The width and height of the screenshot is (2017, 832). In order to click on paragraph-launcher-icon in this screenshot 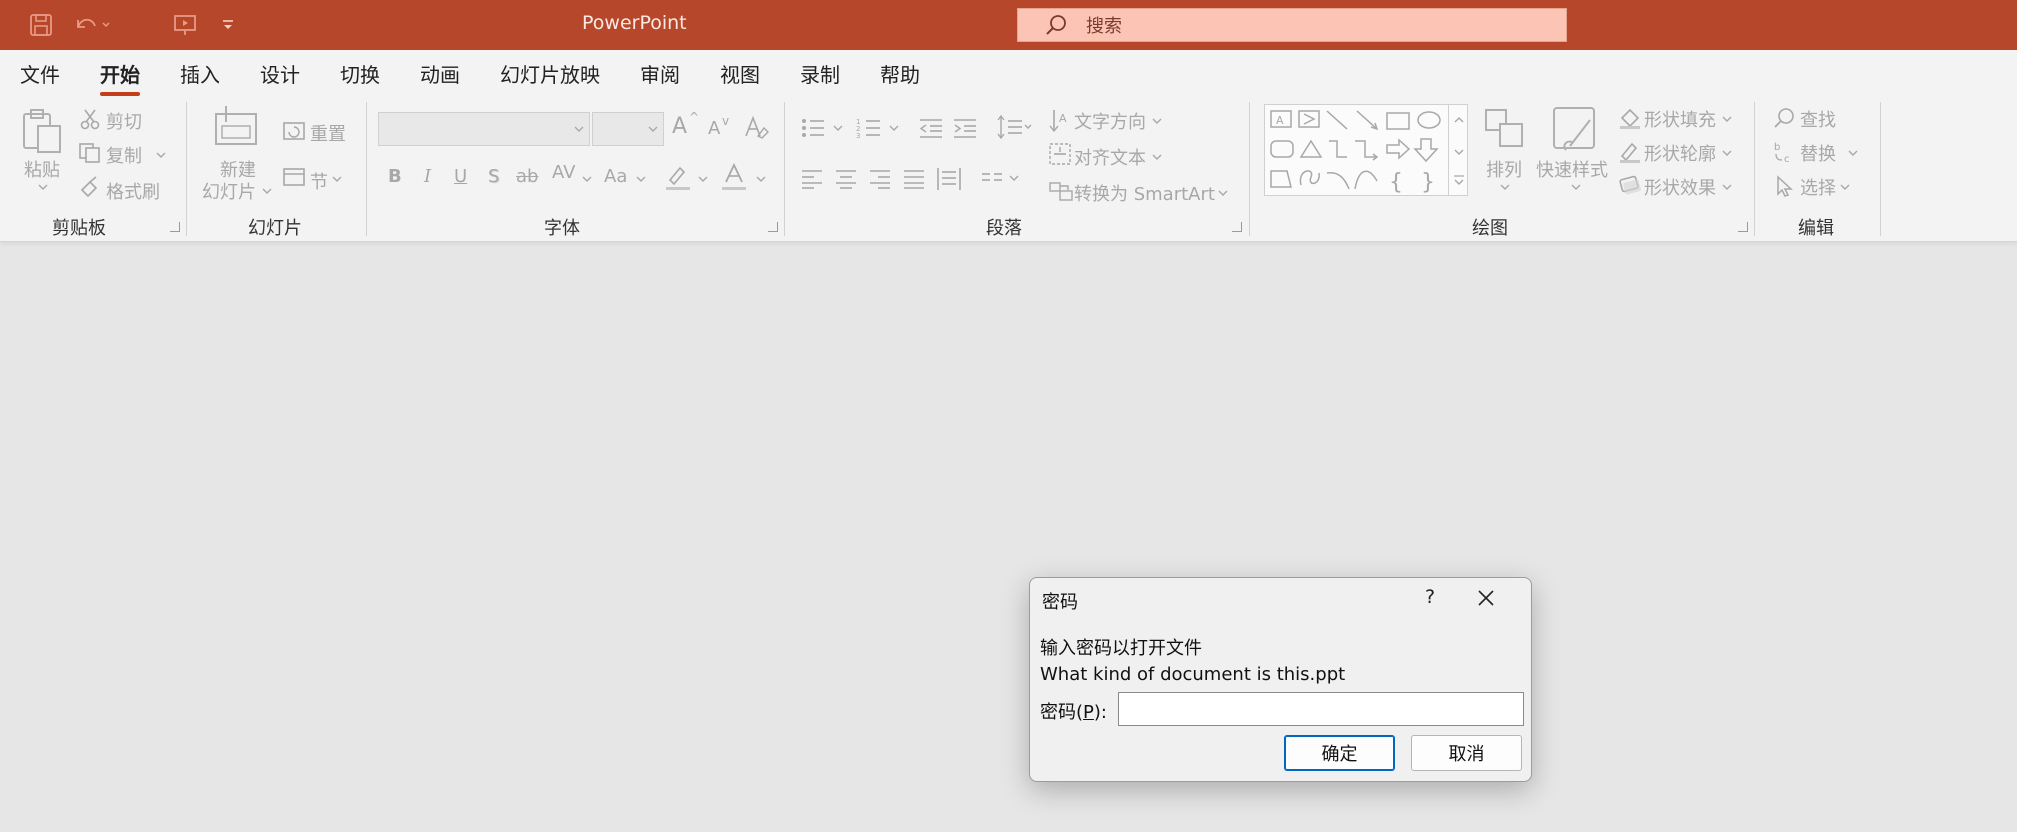, I will do `click(1237, 227)`.